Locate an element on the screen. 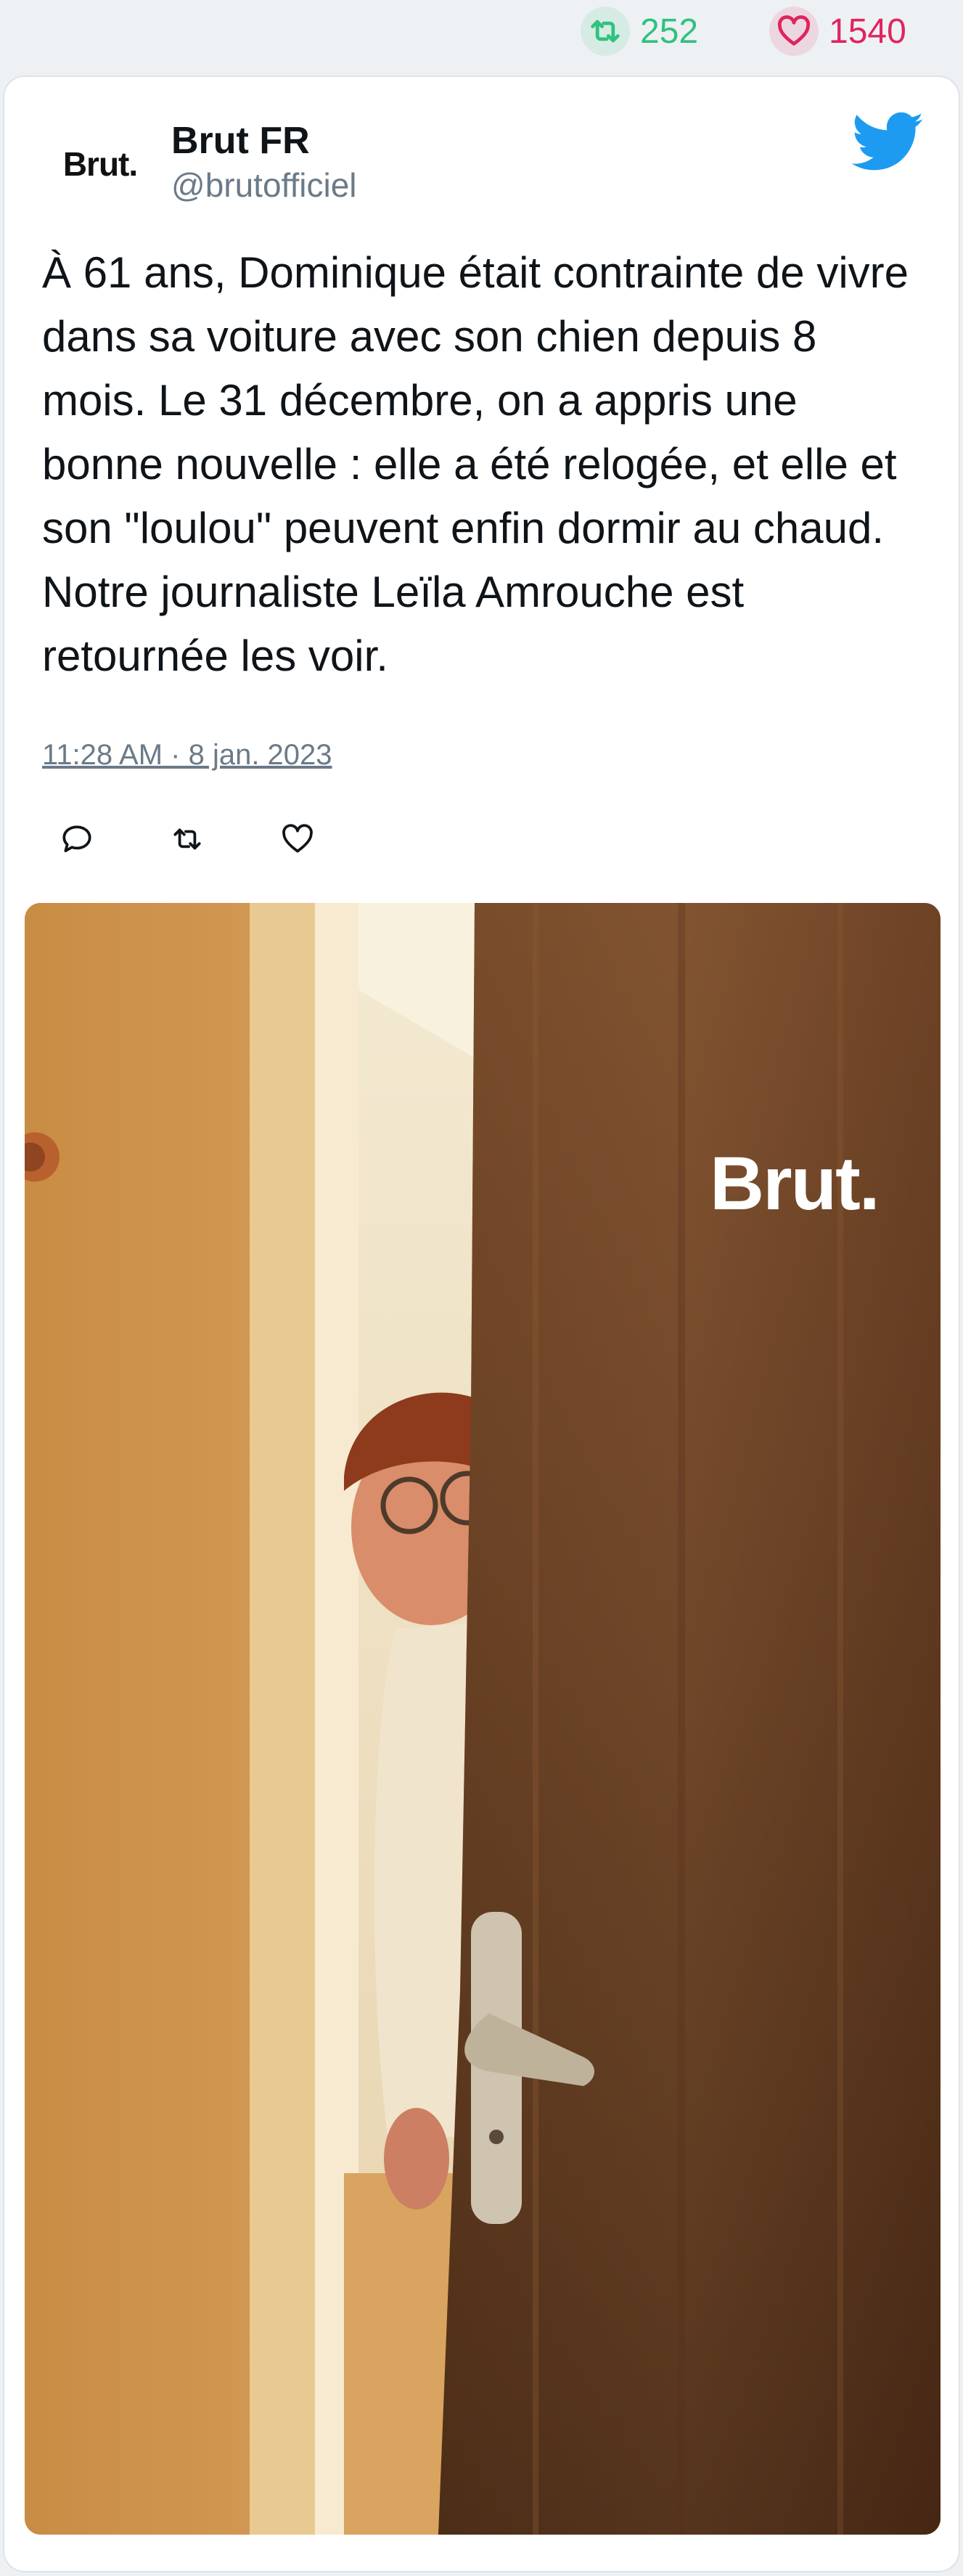  reply-button is located at coordinates (77, 839).